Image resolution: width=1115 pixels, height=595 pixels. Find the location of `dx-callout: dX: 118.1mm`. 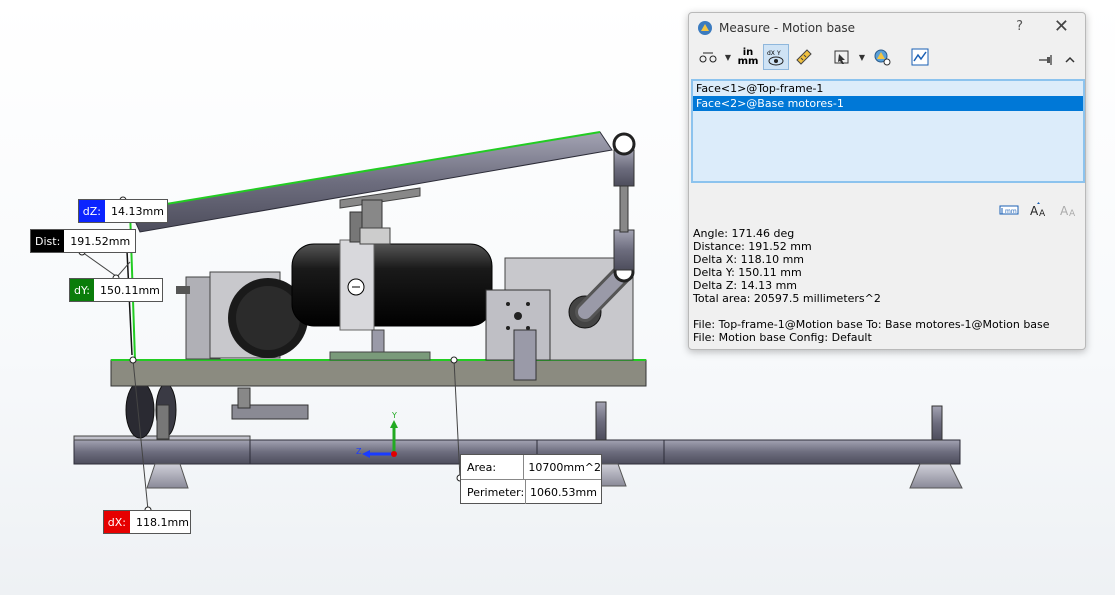

dx-callout: dX: 118.1mm is located at coordinates (147, 522).